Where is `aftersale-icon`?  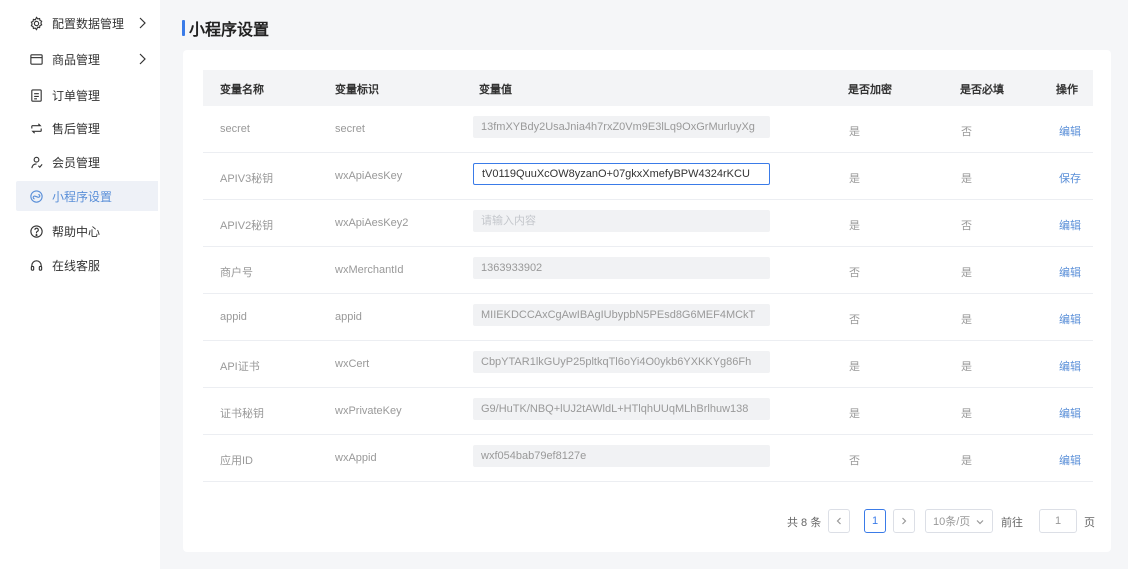
aftersale-icon is located at coordinates (36, 128).